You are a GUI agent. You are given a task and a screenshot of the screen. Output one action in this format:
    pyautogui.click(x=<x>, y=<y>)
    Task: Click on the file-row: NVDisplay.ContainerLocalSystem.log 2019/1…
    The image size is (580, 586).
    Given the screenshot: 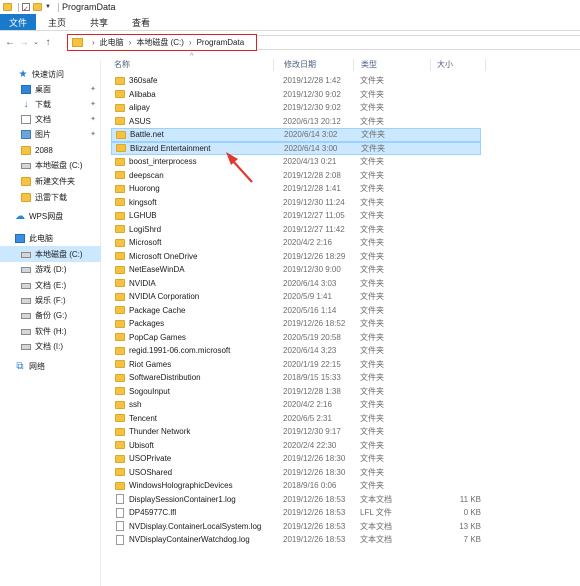 What is the action you would take?
    pyautogui.click(x=296, y=527)
    